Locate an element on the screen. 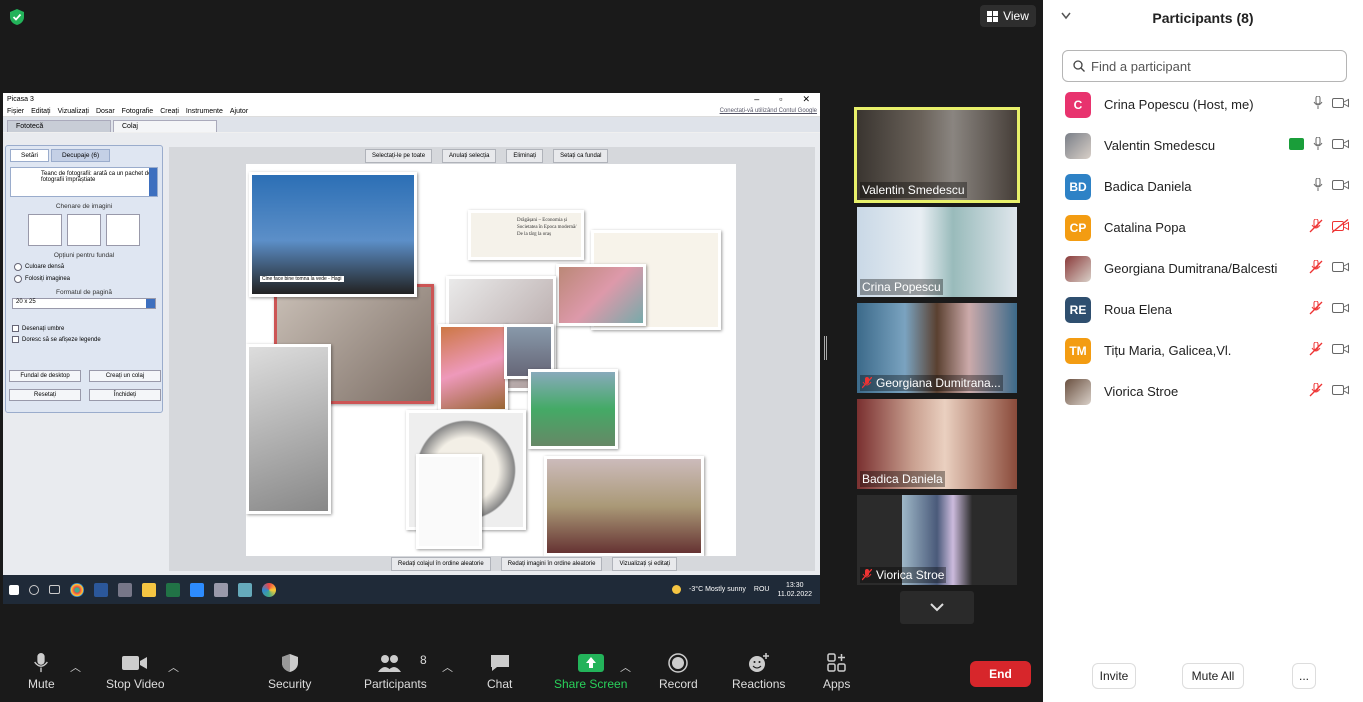 This screenshot has width=1363, height=702. menu-item: Editați is located at coordinates (40, 111).